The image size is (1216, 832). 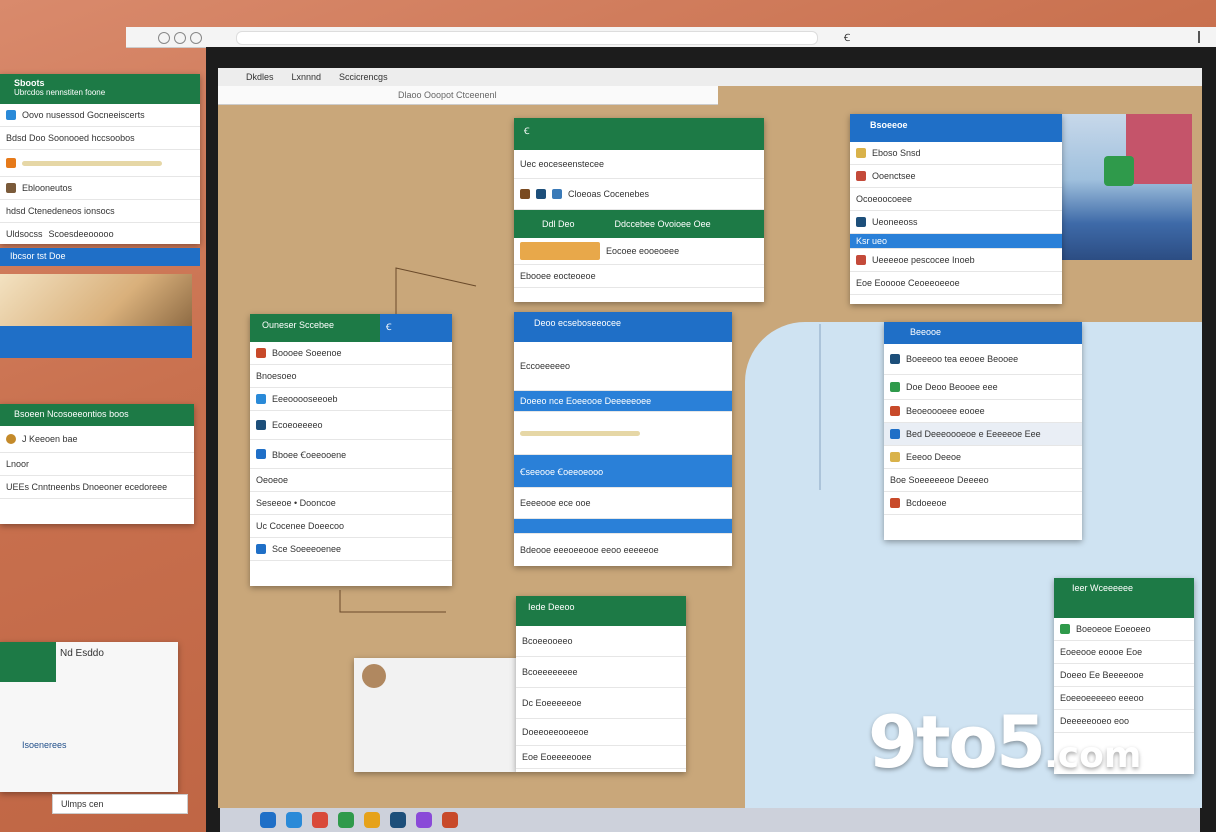 I want to click on dock, so click(x=710, y=820).